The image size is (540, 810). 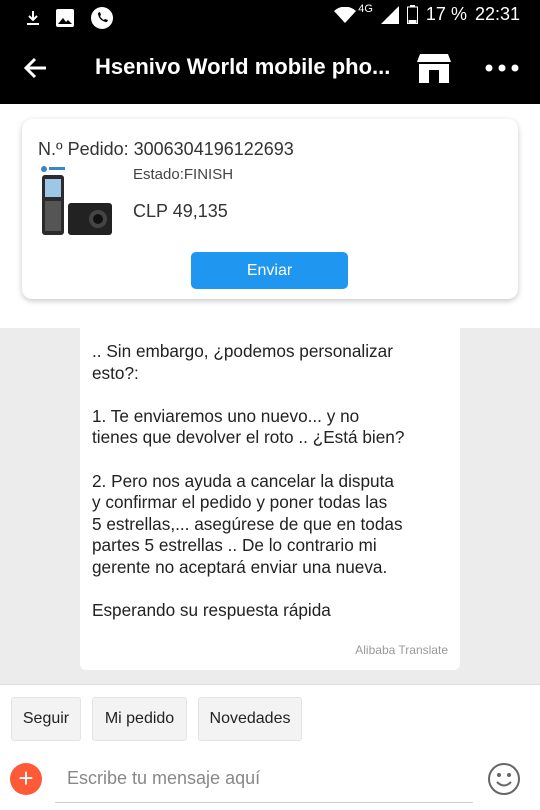 I want to click on translation-credit: Alibaba Translate, so click(x=401, y=650).